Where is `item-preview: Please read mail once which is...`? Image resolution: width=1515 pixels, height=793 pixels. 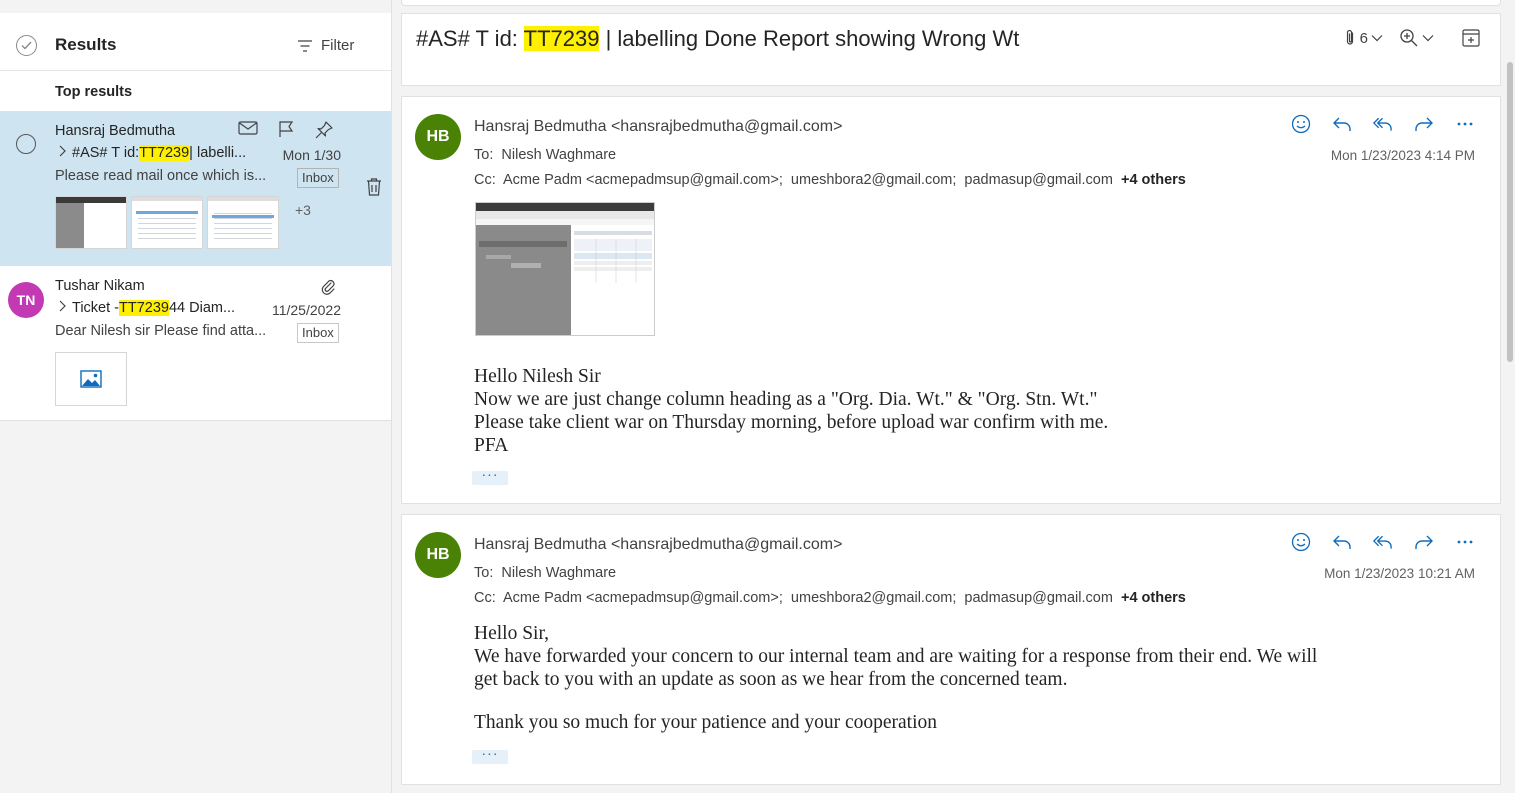 item-preview: Please read mail once which is... is located at coordinates (161, 176).